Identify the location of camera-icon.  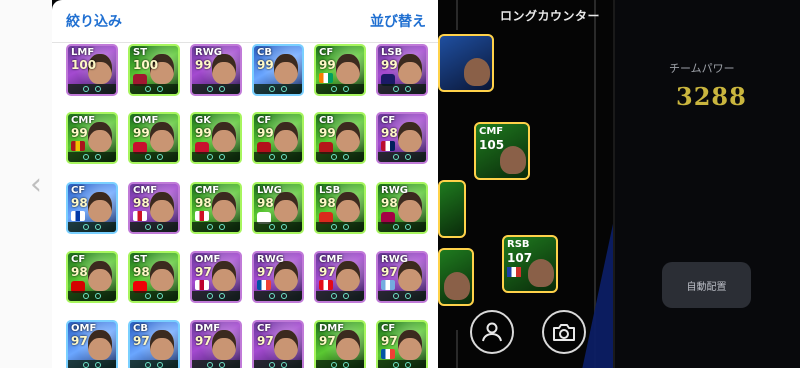
(564, 332).